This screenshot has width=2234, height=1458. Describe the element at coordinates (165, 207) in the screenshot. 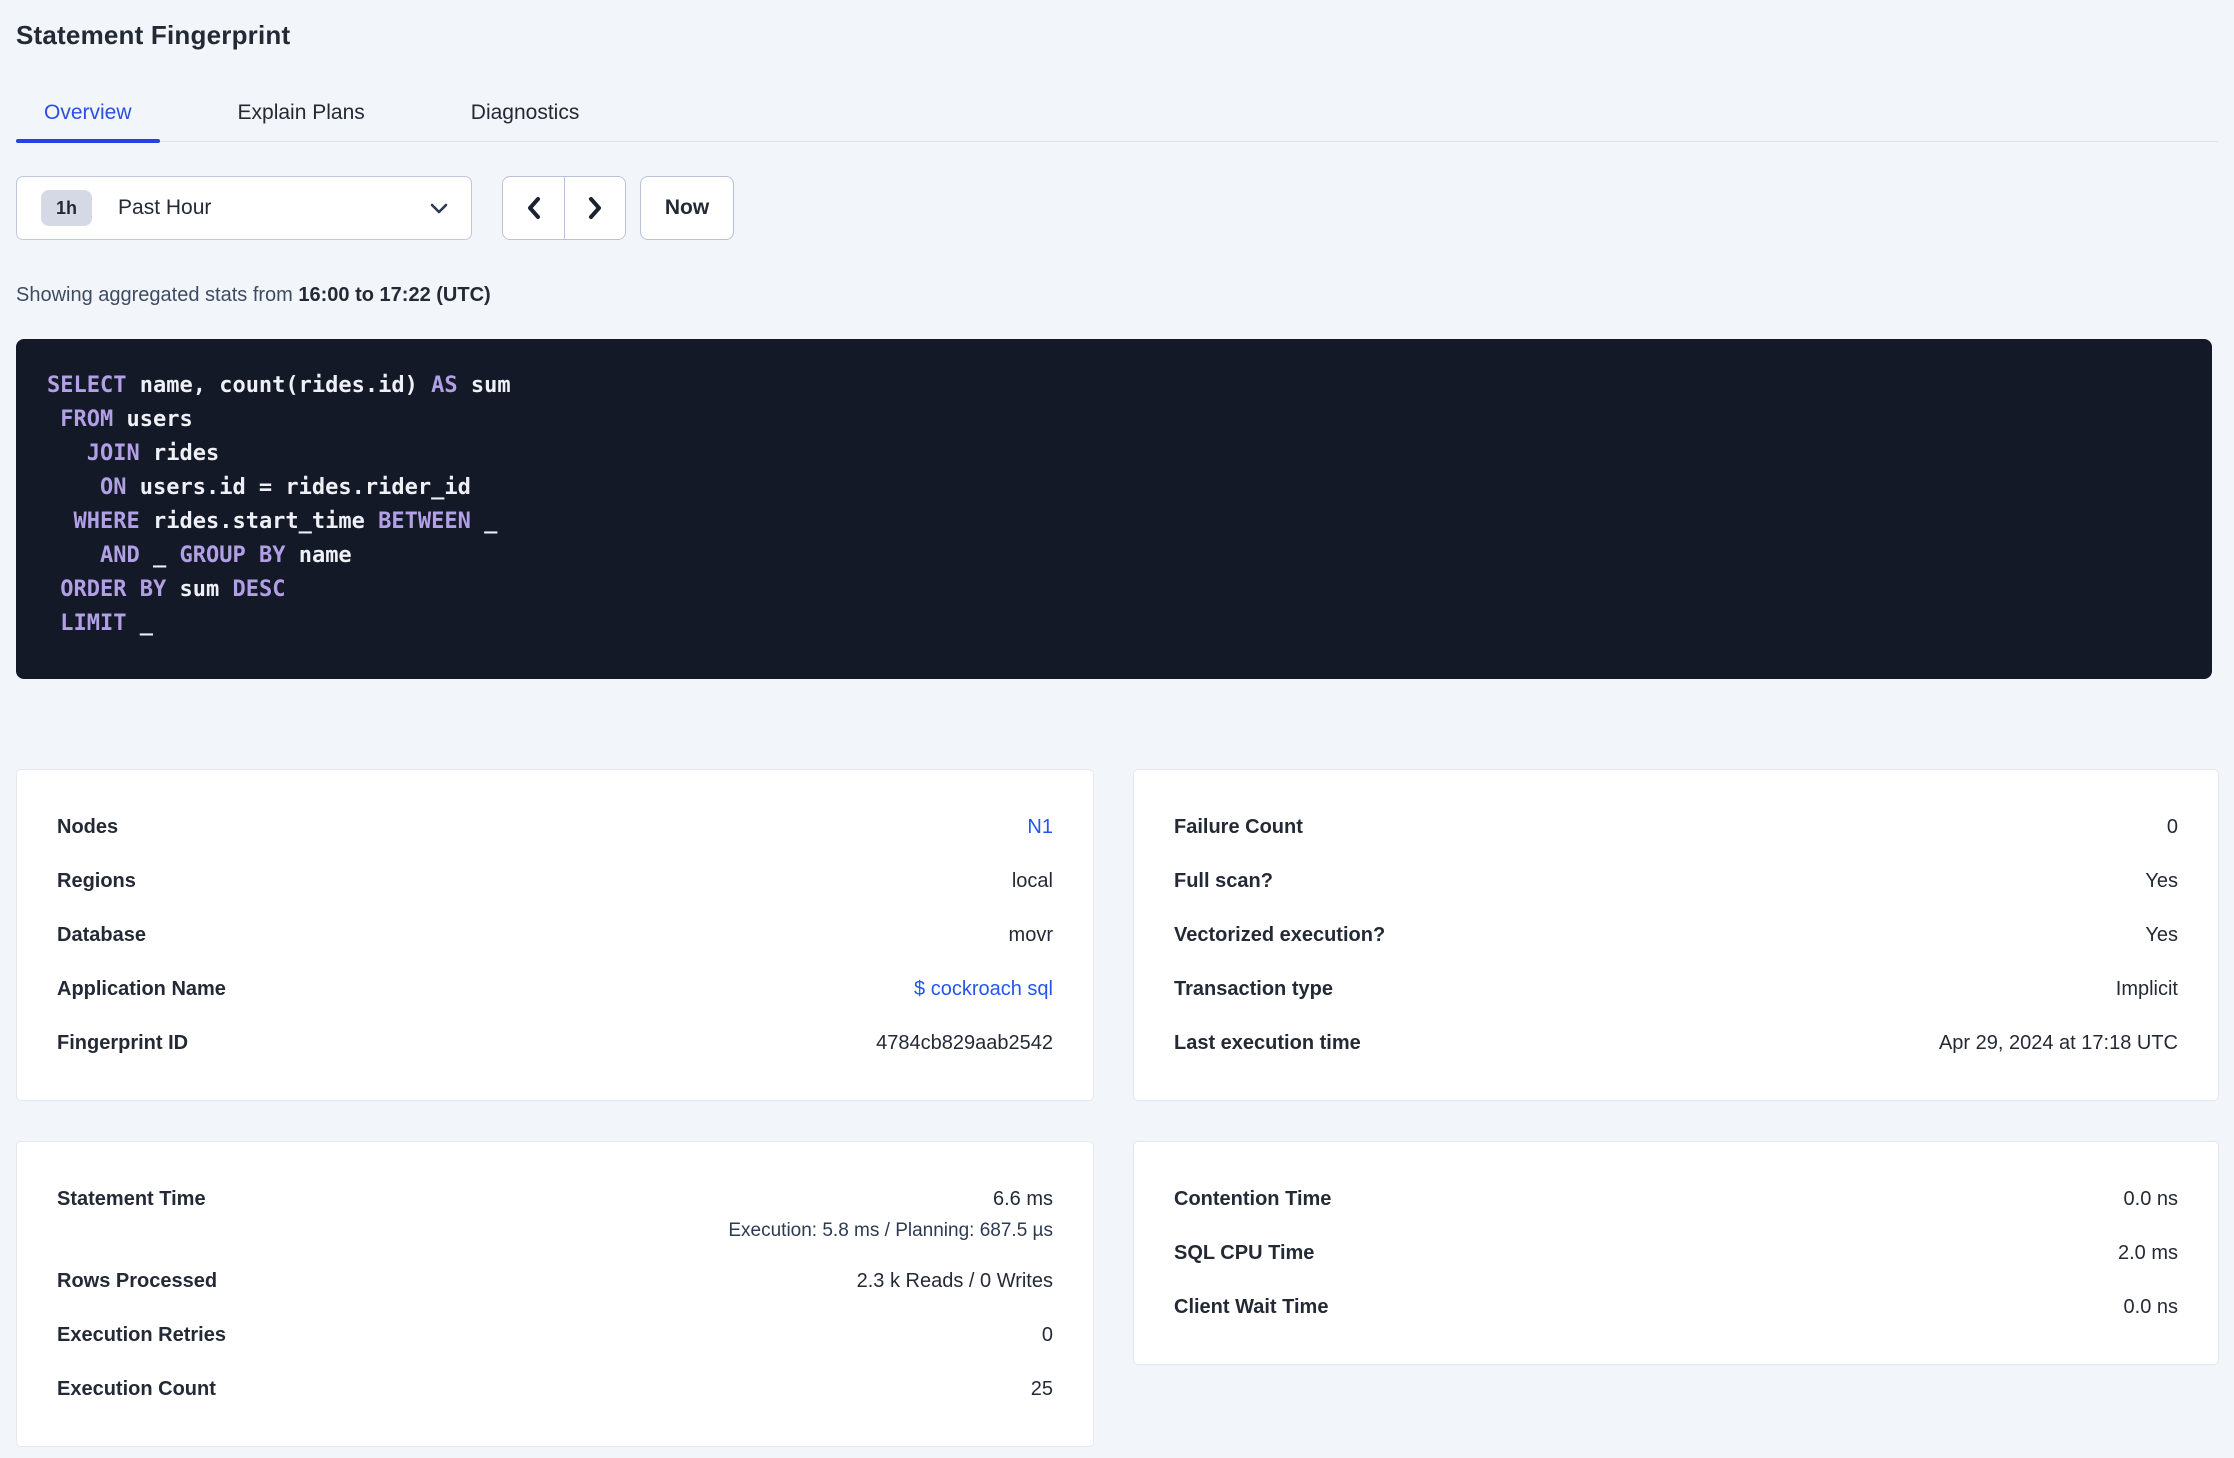

I see `time-range-label: Past Hour` at that location.